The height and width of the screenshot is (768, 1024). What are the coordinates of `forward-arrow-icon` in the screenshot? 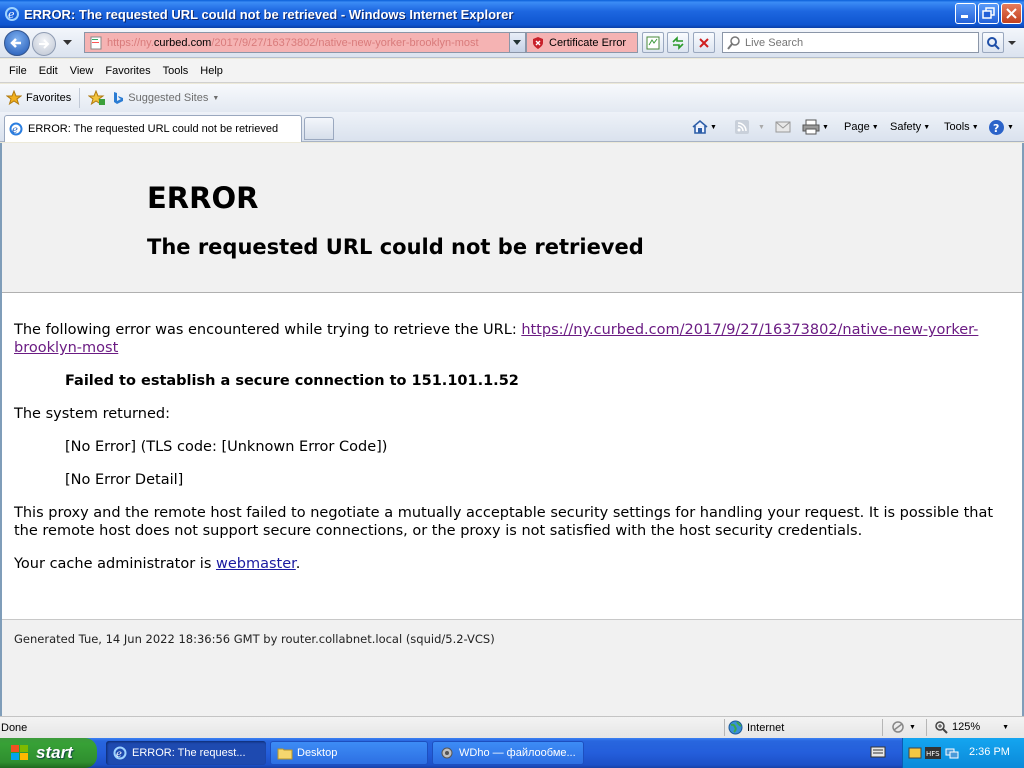 It's located at (44, 44).